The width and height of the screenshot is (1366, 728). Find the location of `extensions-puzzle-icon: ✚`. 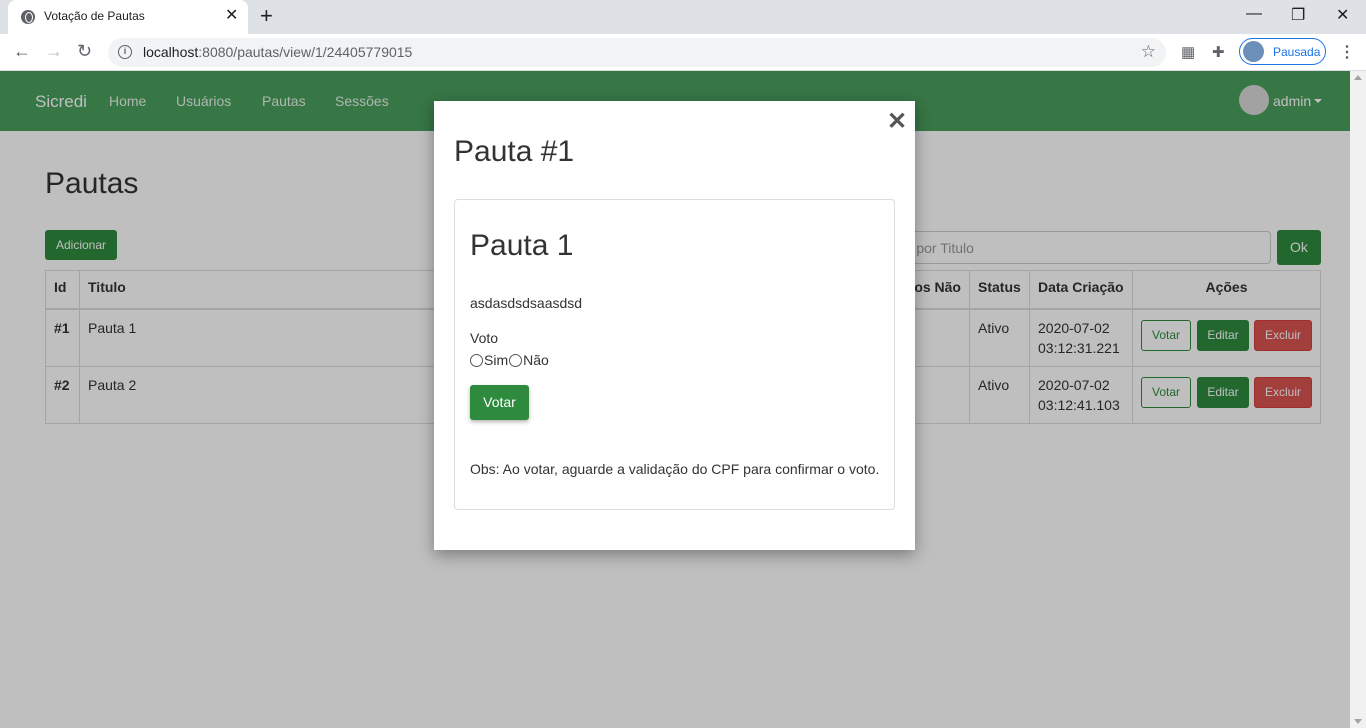

extensions-puzzle-icon: ✚ is located at coordinates (1218, 52).